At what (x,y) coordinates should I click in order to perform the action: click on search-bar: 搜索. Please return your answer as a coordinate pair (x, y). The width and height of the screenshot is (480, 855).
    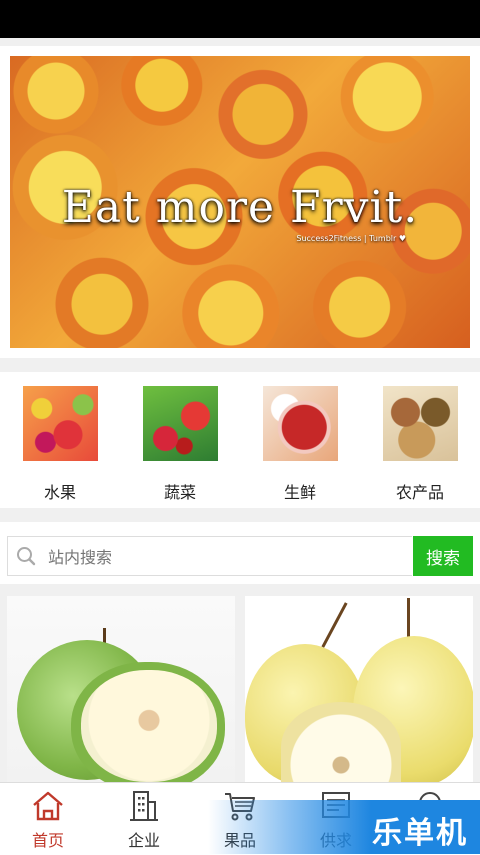
    Looking at the image, I should click on (240, 553).